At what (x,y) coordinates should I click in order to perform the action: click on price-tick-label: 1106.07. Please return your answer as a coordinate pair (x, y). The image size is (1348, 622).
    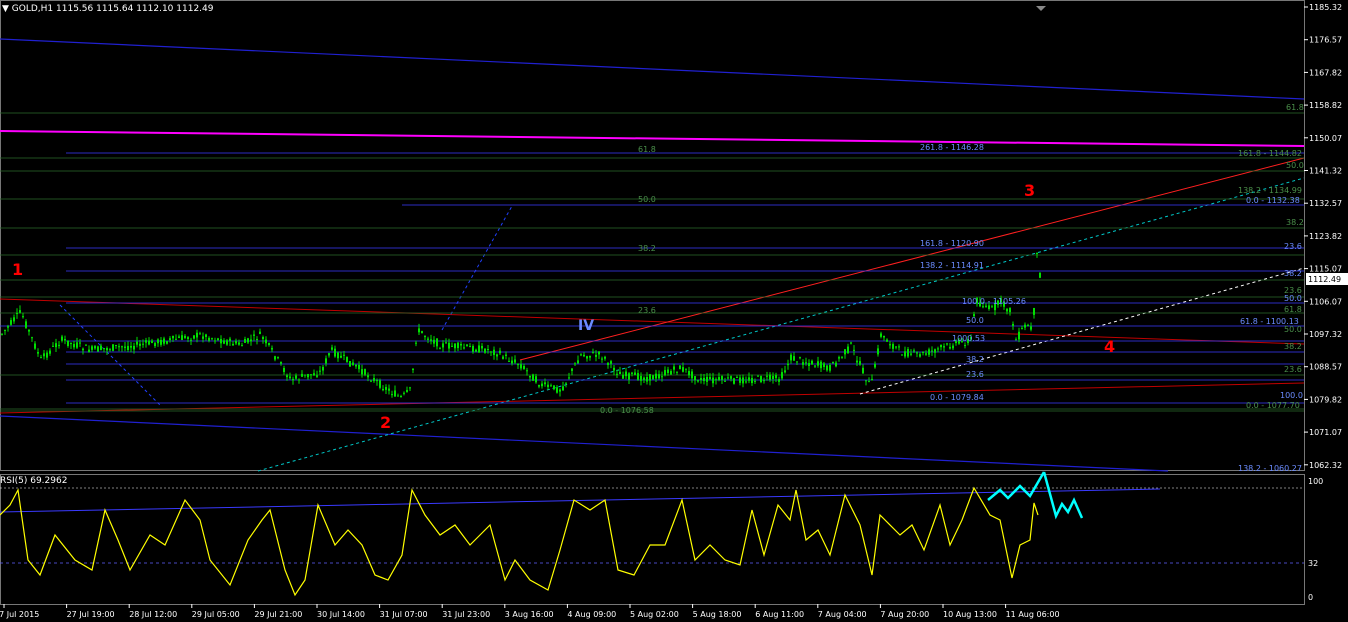
    Looking at the image, I should click on (1325, 301).